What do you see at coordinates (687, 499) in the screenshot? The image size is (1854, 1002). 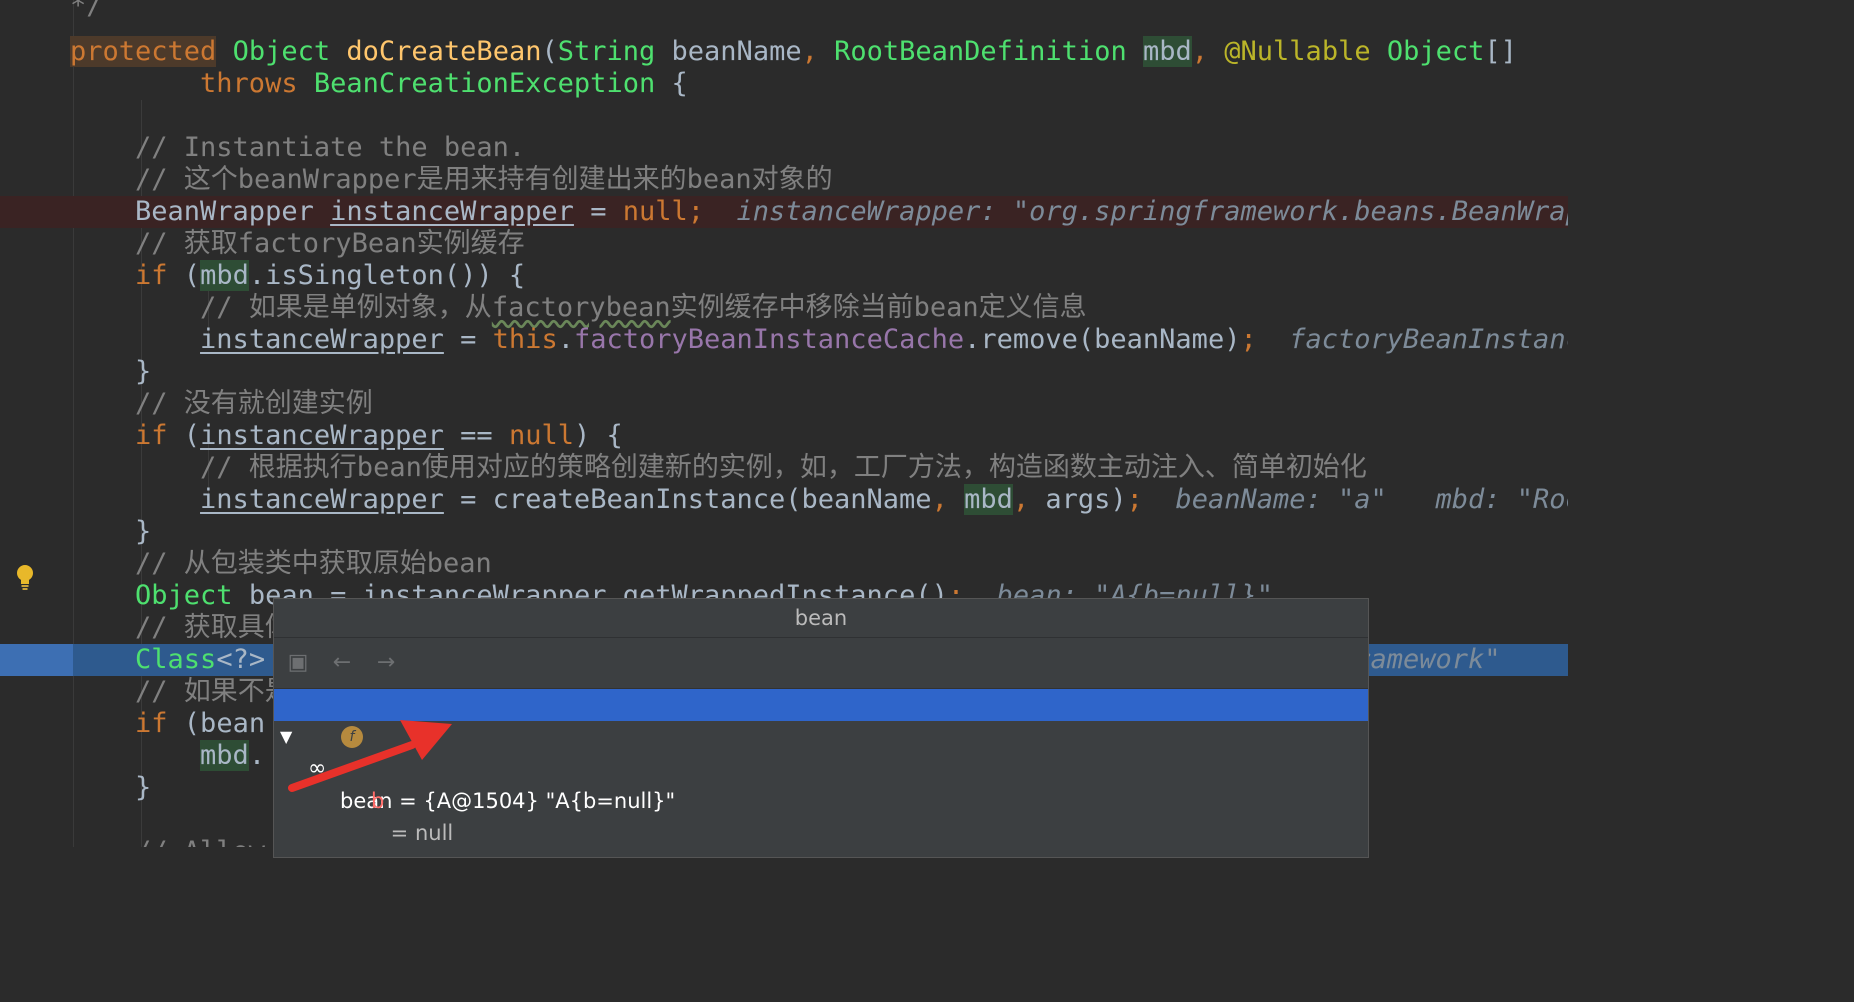 I see `code-token: = createBeanInstance(beanName` at bounding box center [687, 499].